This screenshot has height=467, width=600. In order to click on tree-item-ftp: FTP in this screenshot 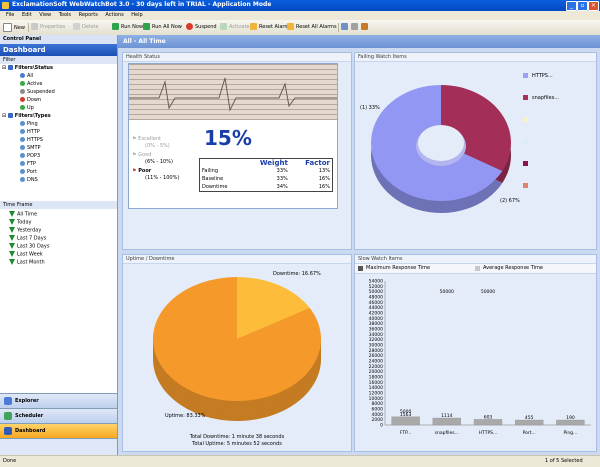, I will do `click(28, 164)`.